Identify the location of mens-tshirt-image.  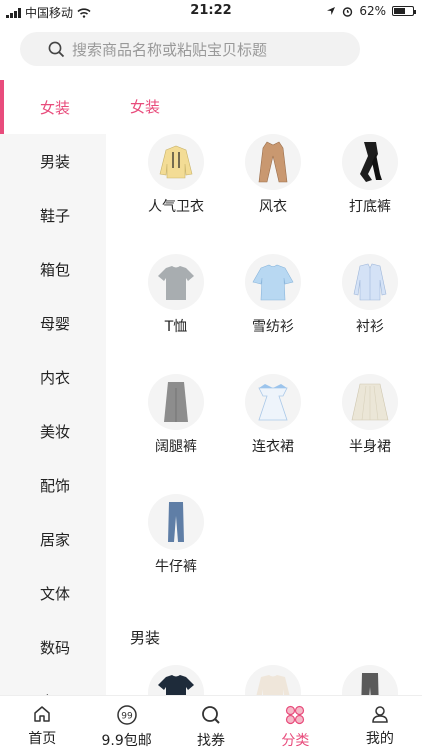
(176, 680).